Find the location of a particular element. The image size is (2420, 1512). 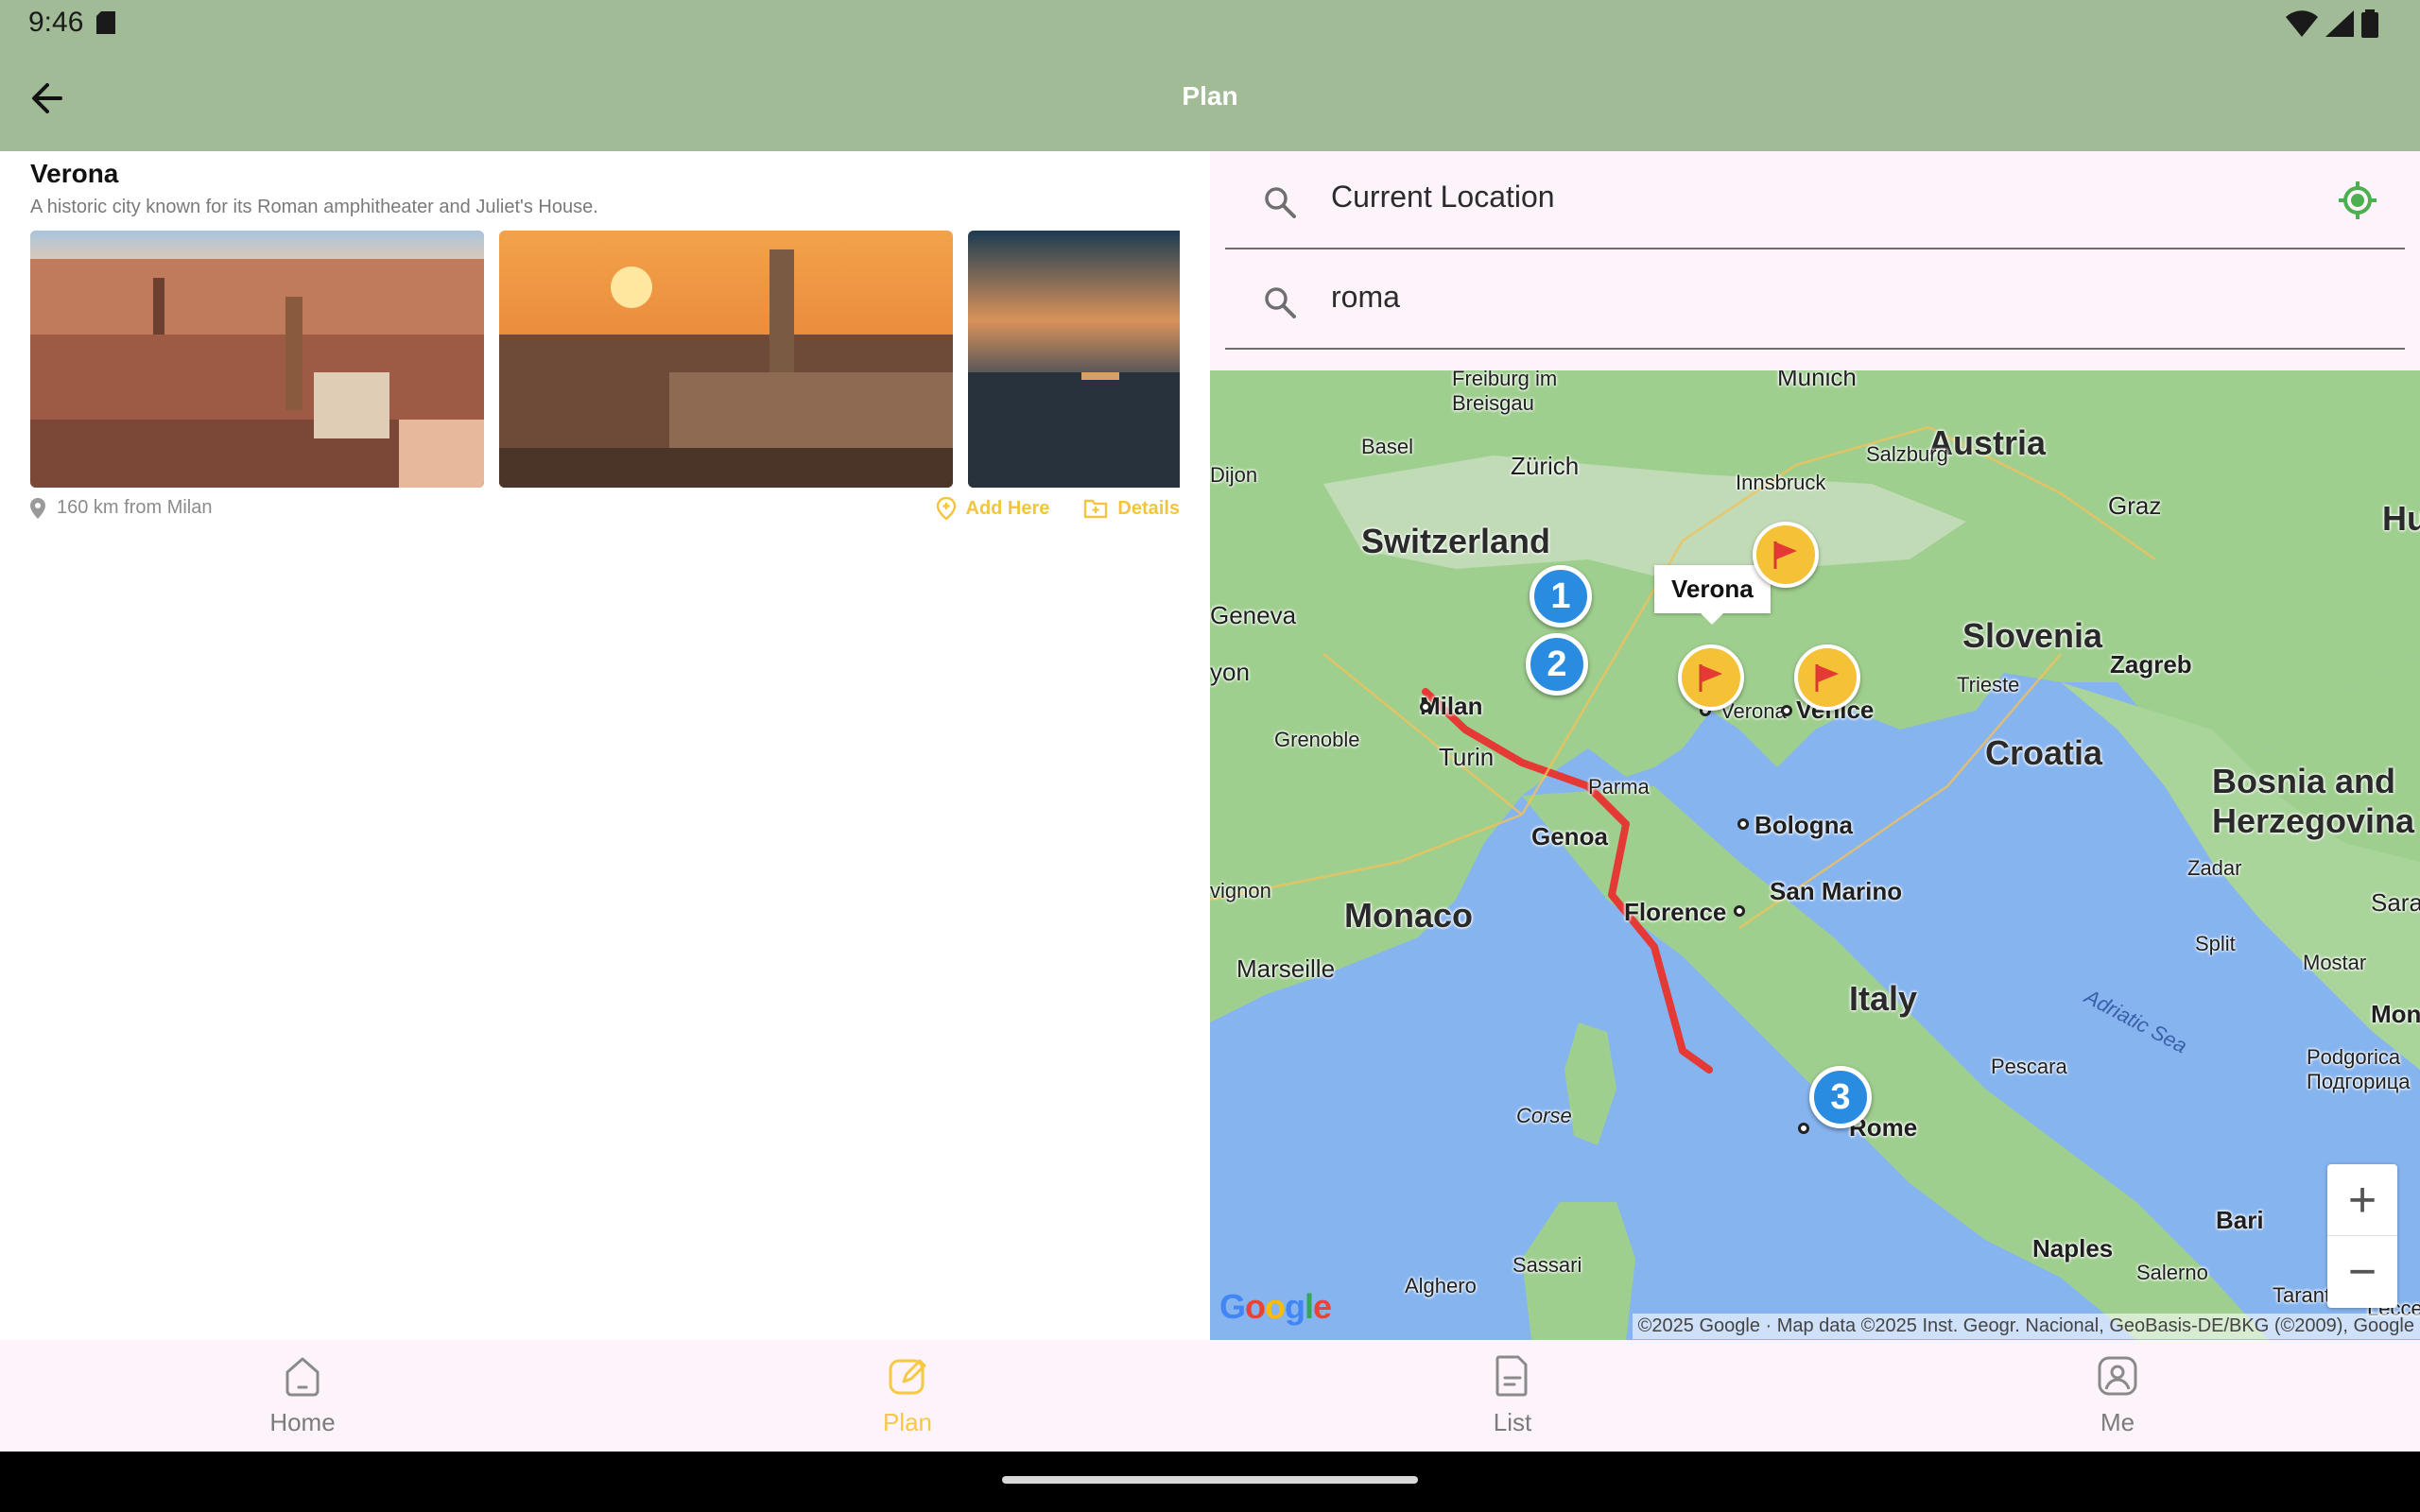

location-pin-icon is located at coordinates (37, 508).